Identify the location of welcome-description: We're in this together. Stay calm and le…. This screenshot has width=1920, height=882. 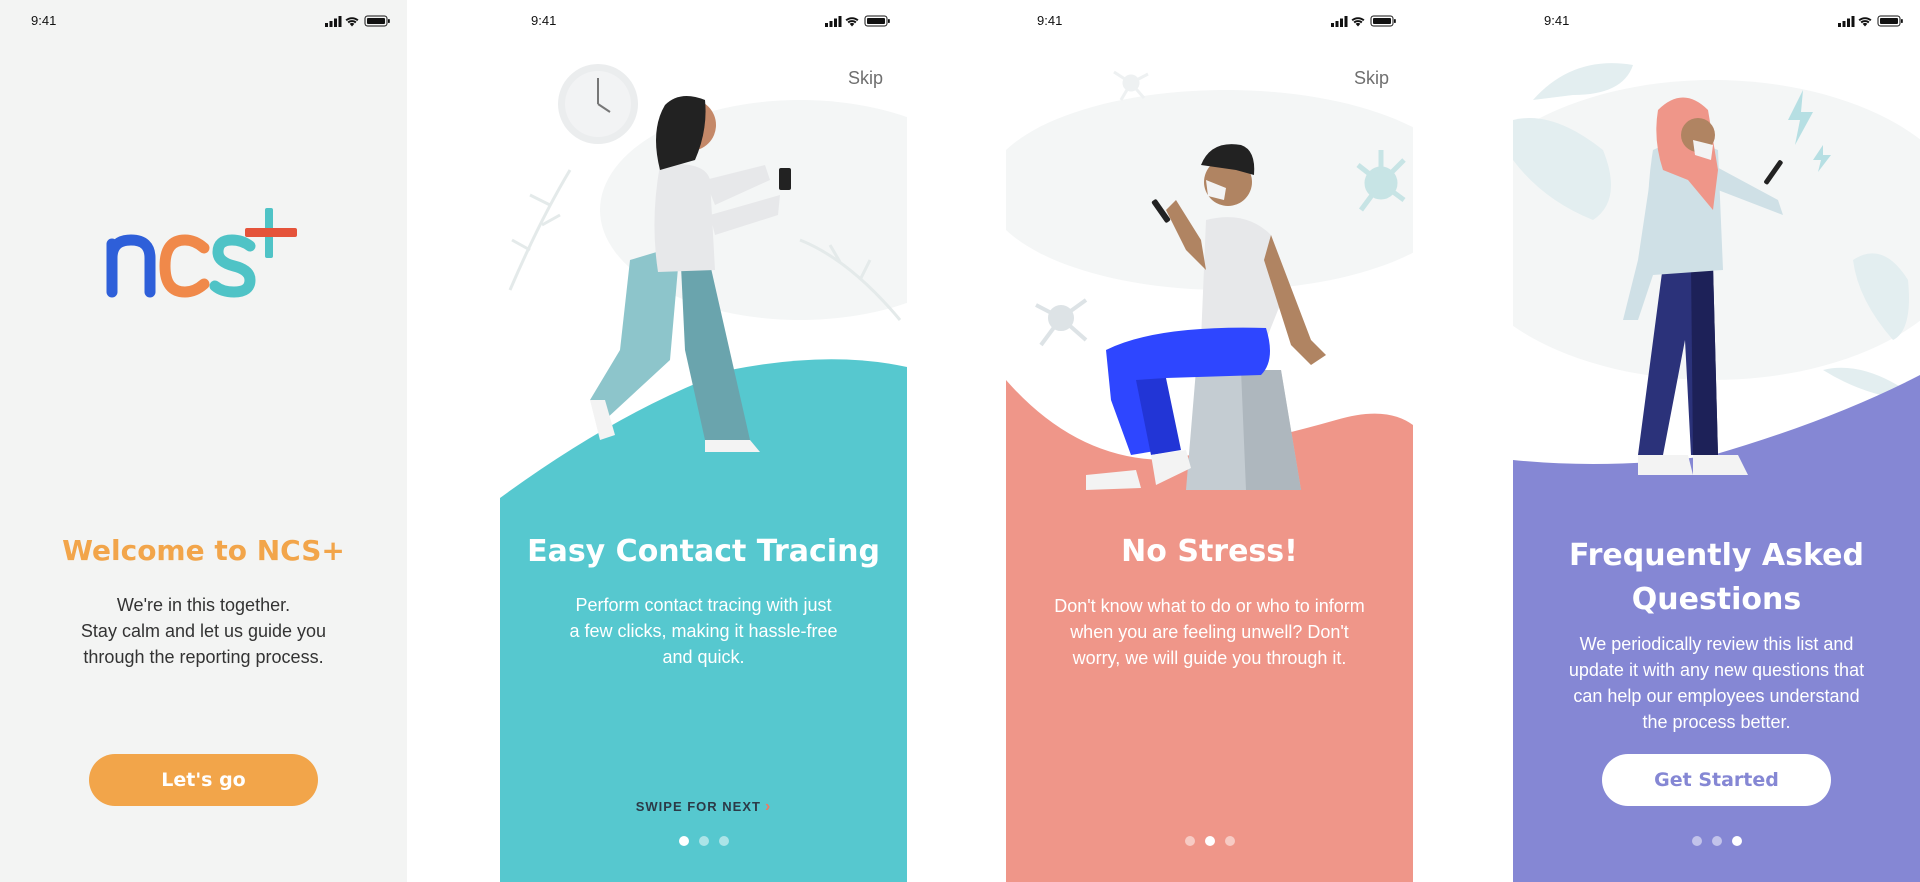
(203, 631).